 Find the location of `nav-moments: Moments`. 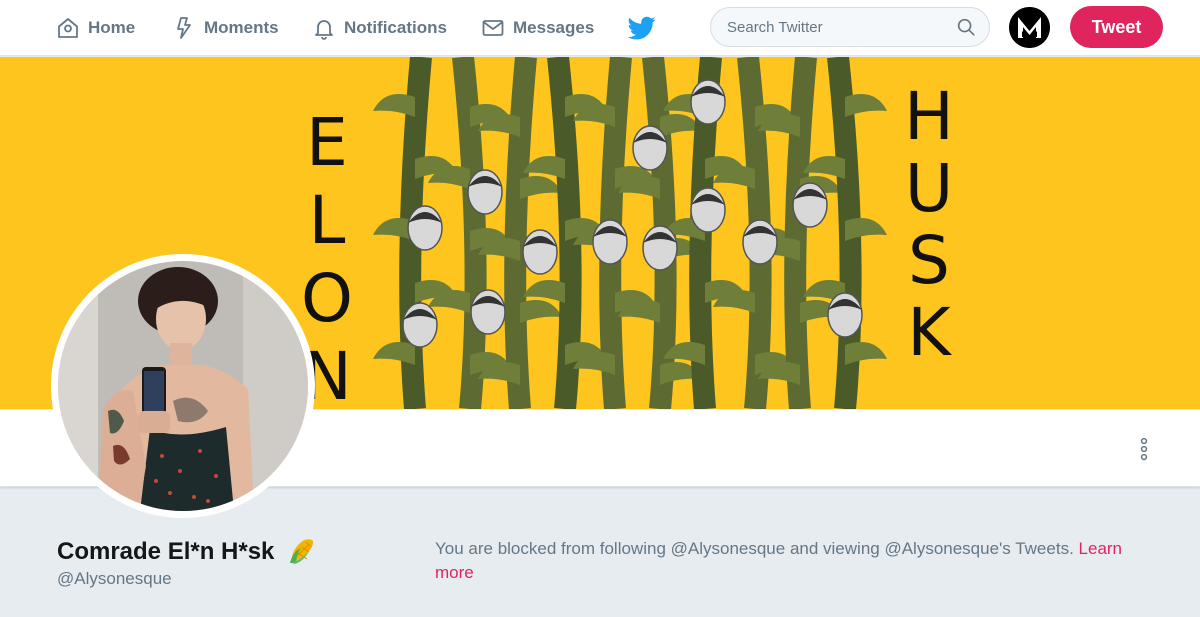

nav-moments: Moments is located at coordinates (225, 28).